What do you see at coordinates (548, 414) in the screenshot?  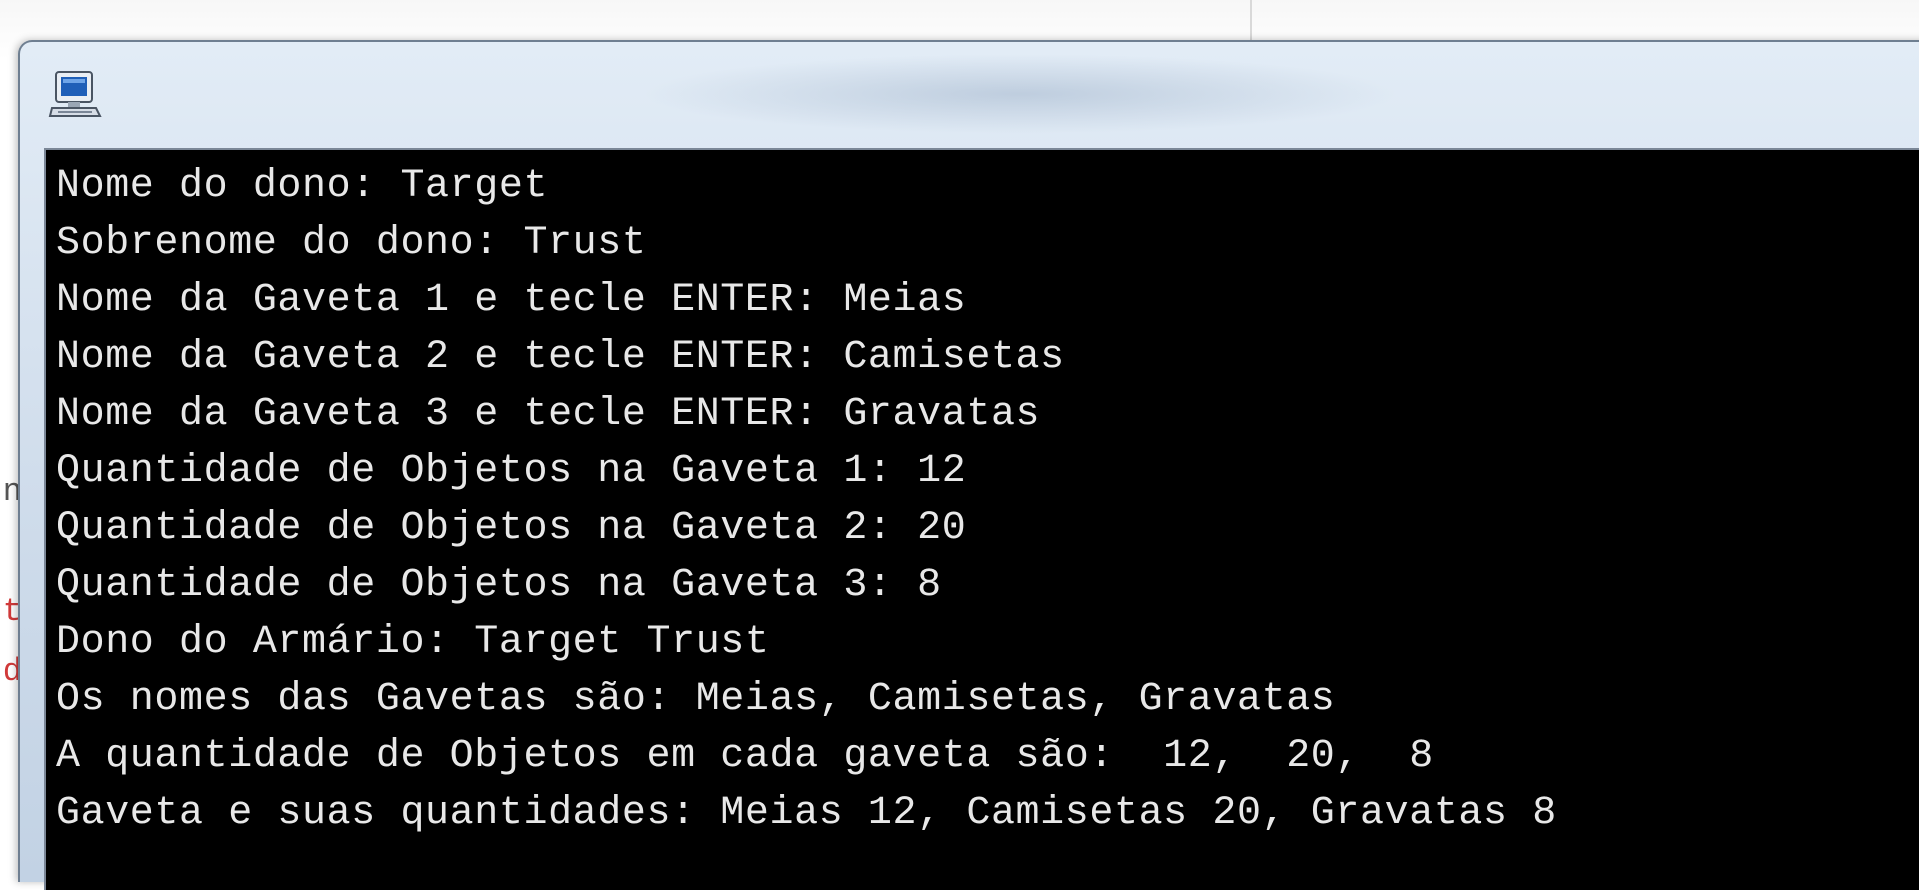 I see `console-line: Nome da Gaveta 3 e tecle ENTER: Gravatas` at bounding box center [548, 414].